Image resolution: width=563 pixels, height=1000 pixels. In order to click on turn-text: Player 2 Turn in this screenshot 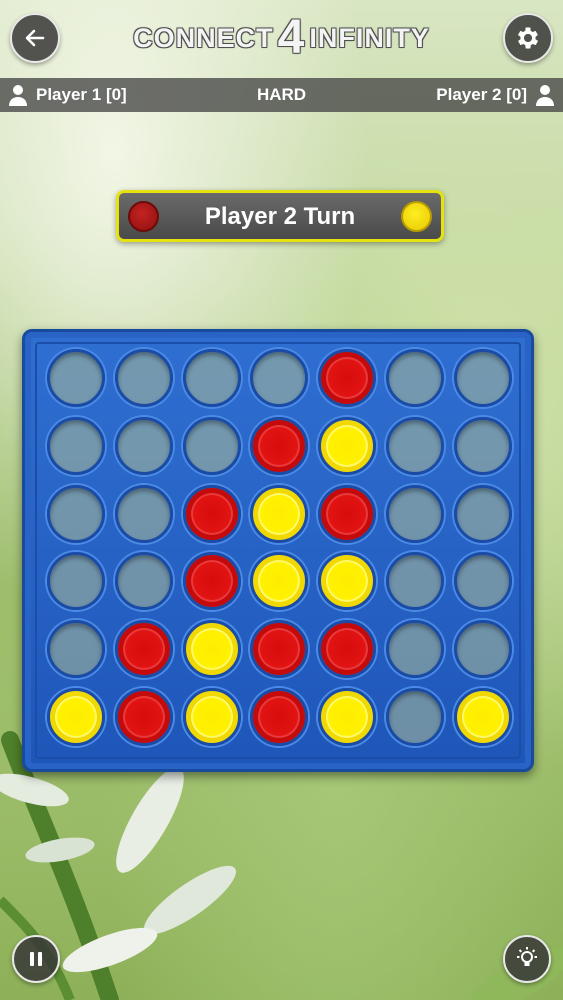, I will do `click(280, 216)`.